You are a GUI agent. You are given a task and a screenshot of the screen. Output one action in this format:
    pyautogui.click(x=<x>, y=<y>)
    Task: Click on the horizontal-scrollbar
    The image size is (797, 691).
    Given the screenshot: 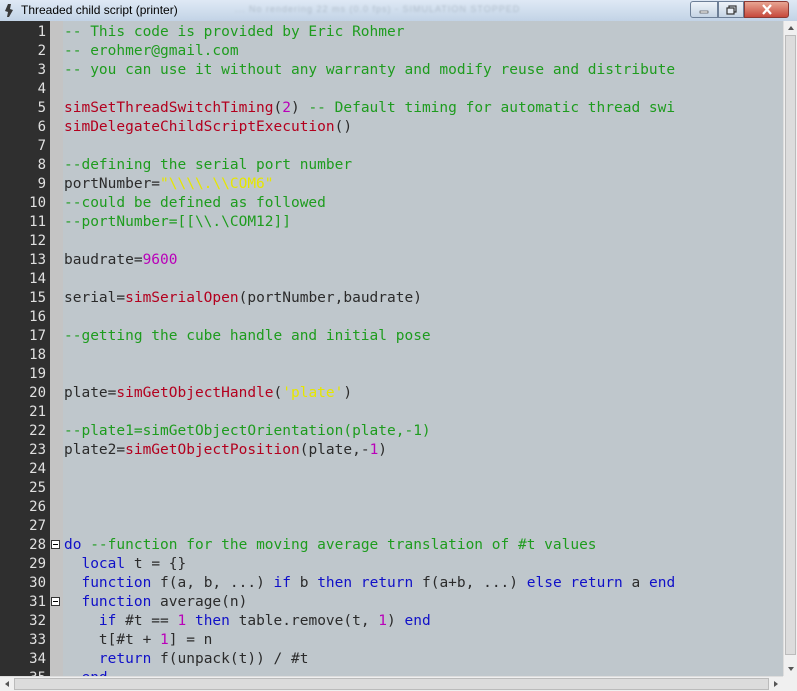 What is the action you would take?
    pyautogui.click(x=391, y=683)
    